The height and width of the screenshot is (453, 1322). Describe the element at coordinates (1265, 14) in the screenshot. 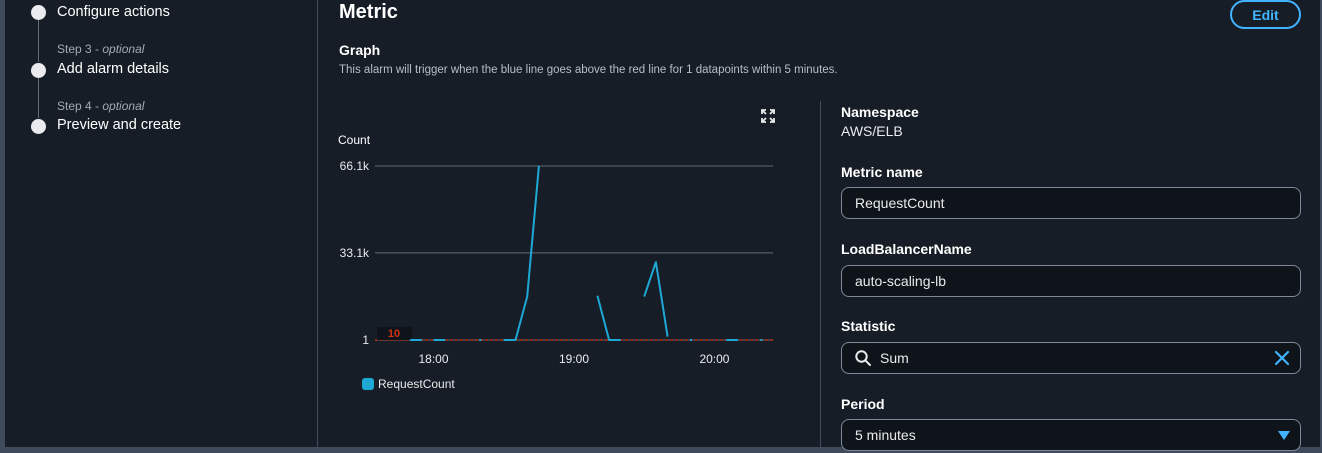

I see `edit-button: Edit` at that location.